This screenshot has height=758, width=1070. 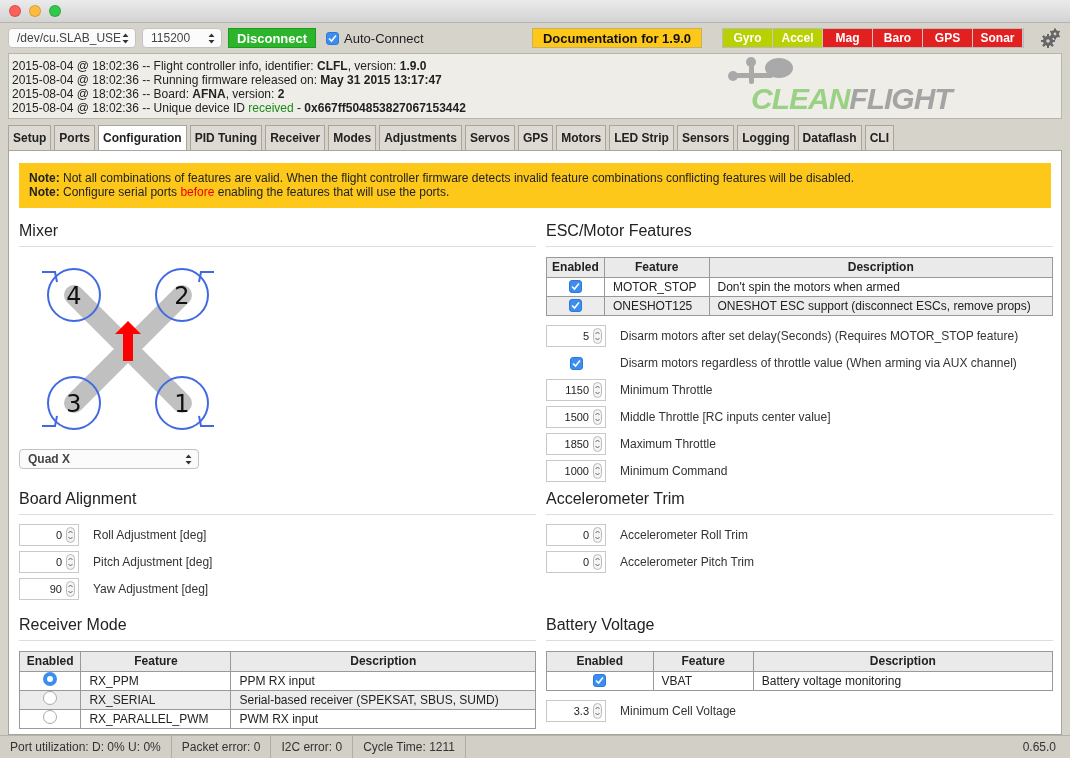 I want to click on log-line: 2015-08-04 @ 18:02:36 -- Board: AFNA, version: 2, so click(x=149, y=94).